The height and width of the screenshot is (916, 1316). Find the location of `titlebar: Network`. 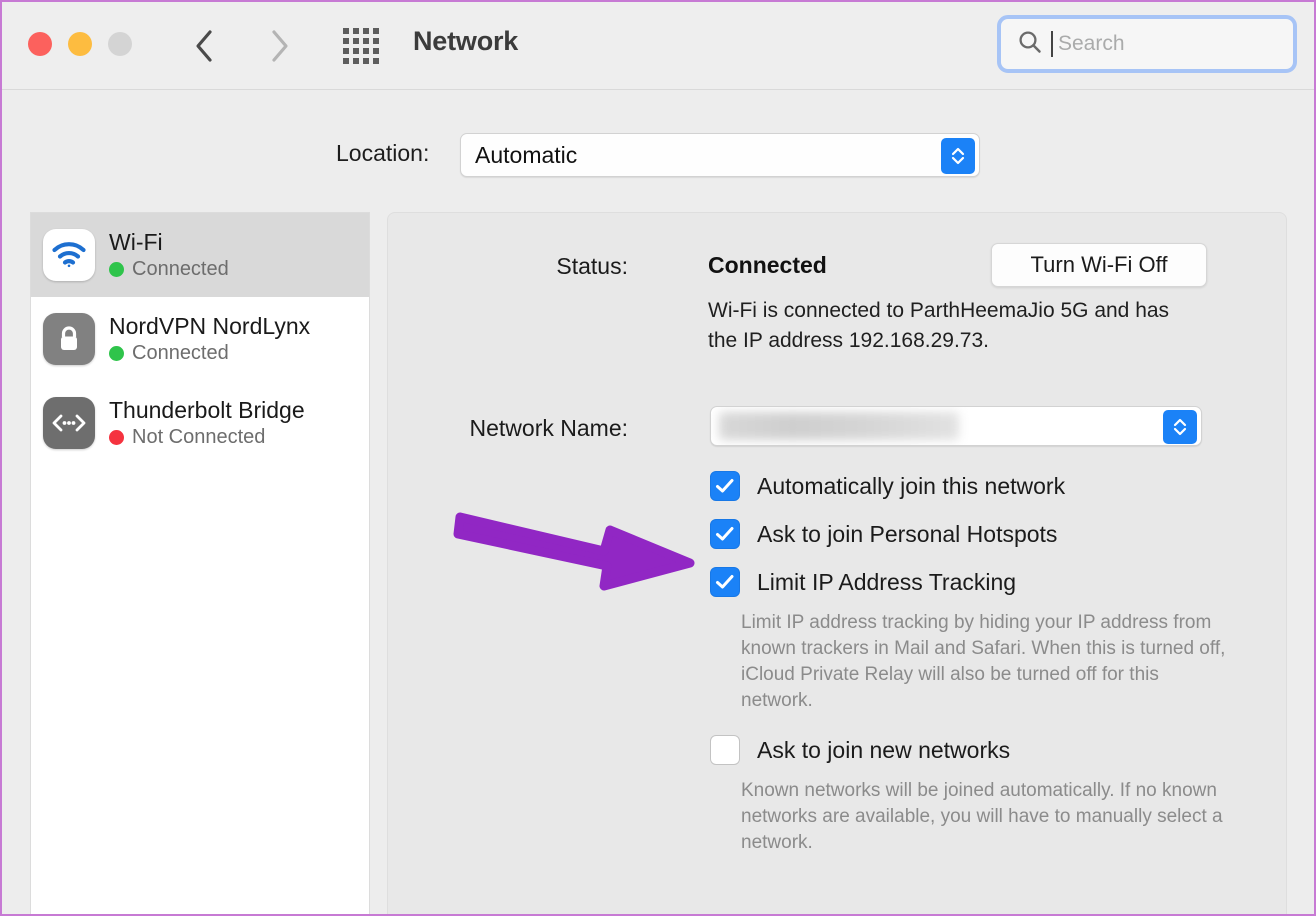

titlebar: Network is located at coordinates (658, 46).